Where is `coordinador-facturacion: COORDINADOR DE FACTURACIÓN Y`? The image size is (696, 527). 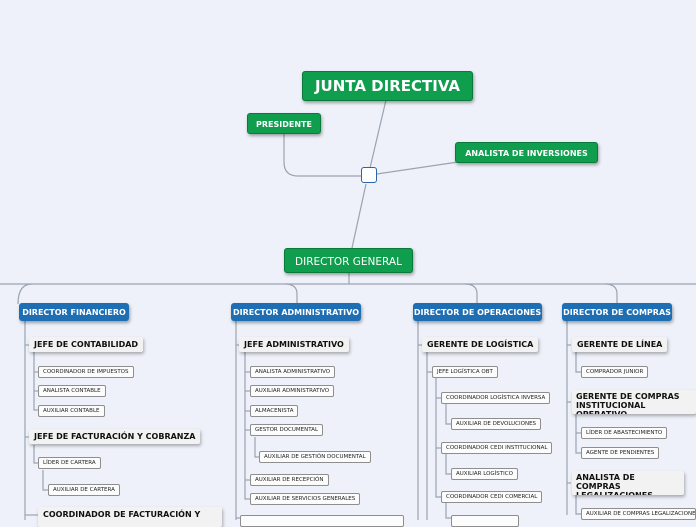
coordinador-facturacion: COORDINADOR DE FACTURACIÓN Y is located at coordinates (130, 517).